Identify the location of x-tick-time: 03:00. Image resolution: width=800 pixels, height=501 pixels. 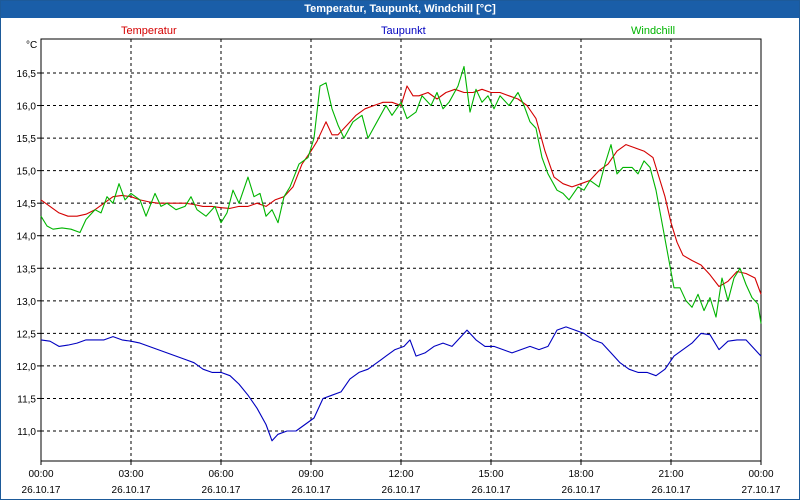
(130, 474).